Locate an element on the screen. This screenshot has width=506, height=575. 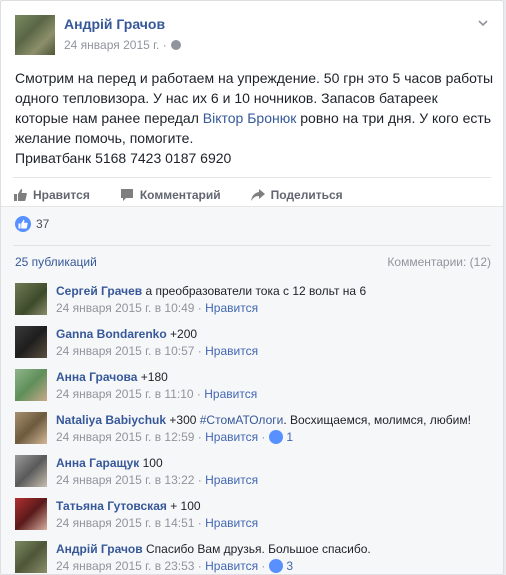
author-name: Андрій Грачов is located at coordinates (114, 24).